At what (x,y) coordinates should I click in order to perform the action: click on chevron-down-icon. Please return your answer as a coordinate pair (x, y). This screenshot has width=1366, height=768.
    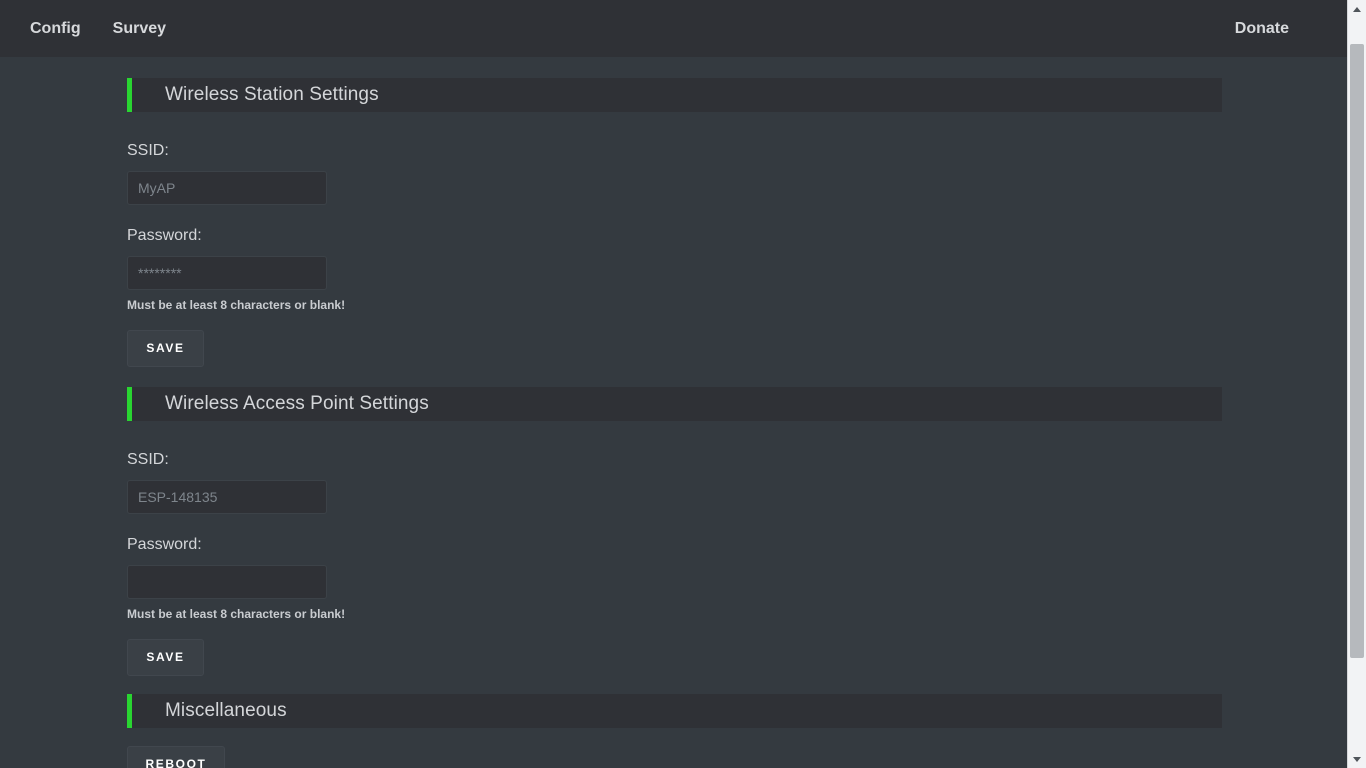
    Looking at the image, I should click on (1357, 759).